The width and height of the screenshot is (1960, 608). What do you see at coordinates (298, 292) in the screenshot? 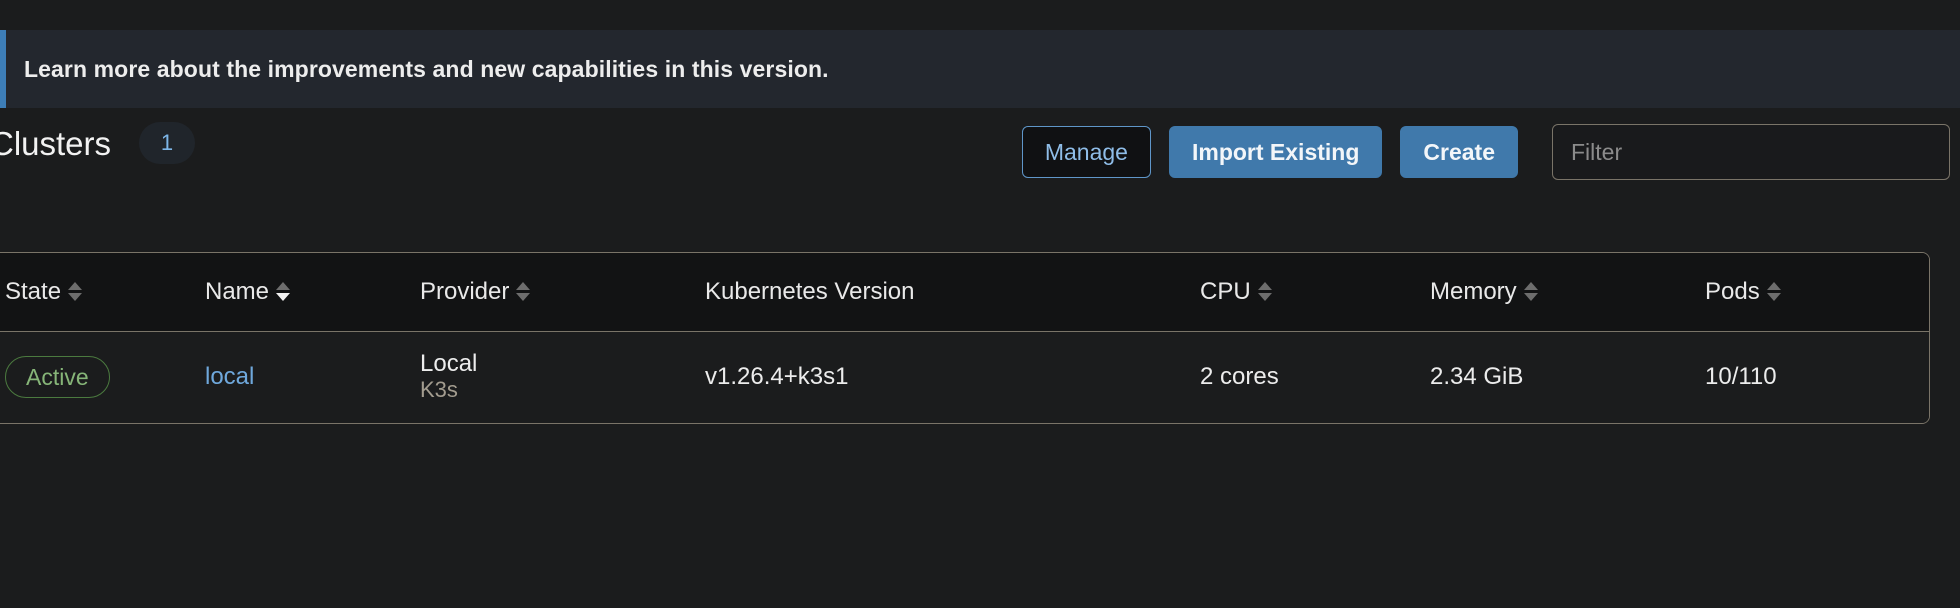
I see `column-header-name: Name` at bounding box center [298, 292].